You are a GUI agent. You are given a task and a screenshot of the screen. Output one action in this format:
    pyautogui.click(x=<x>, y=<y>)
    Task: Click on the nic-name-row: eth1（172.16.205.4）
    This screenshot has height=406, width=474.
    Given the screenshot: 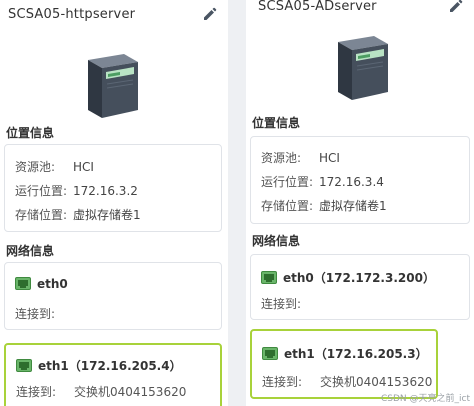 What is the action you would take?
    pyautogui.click(x=99, y=365)
    